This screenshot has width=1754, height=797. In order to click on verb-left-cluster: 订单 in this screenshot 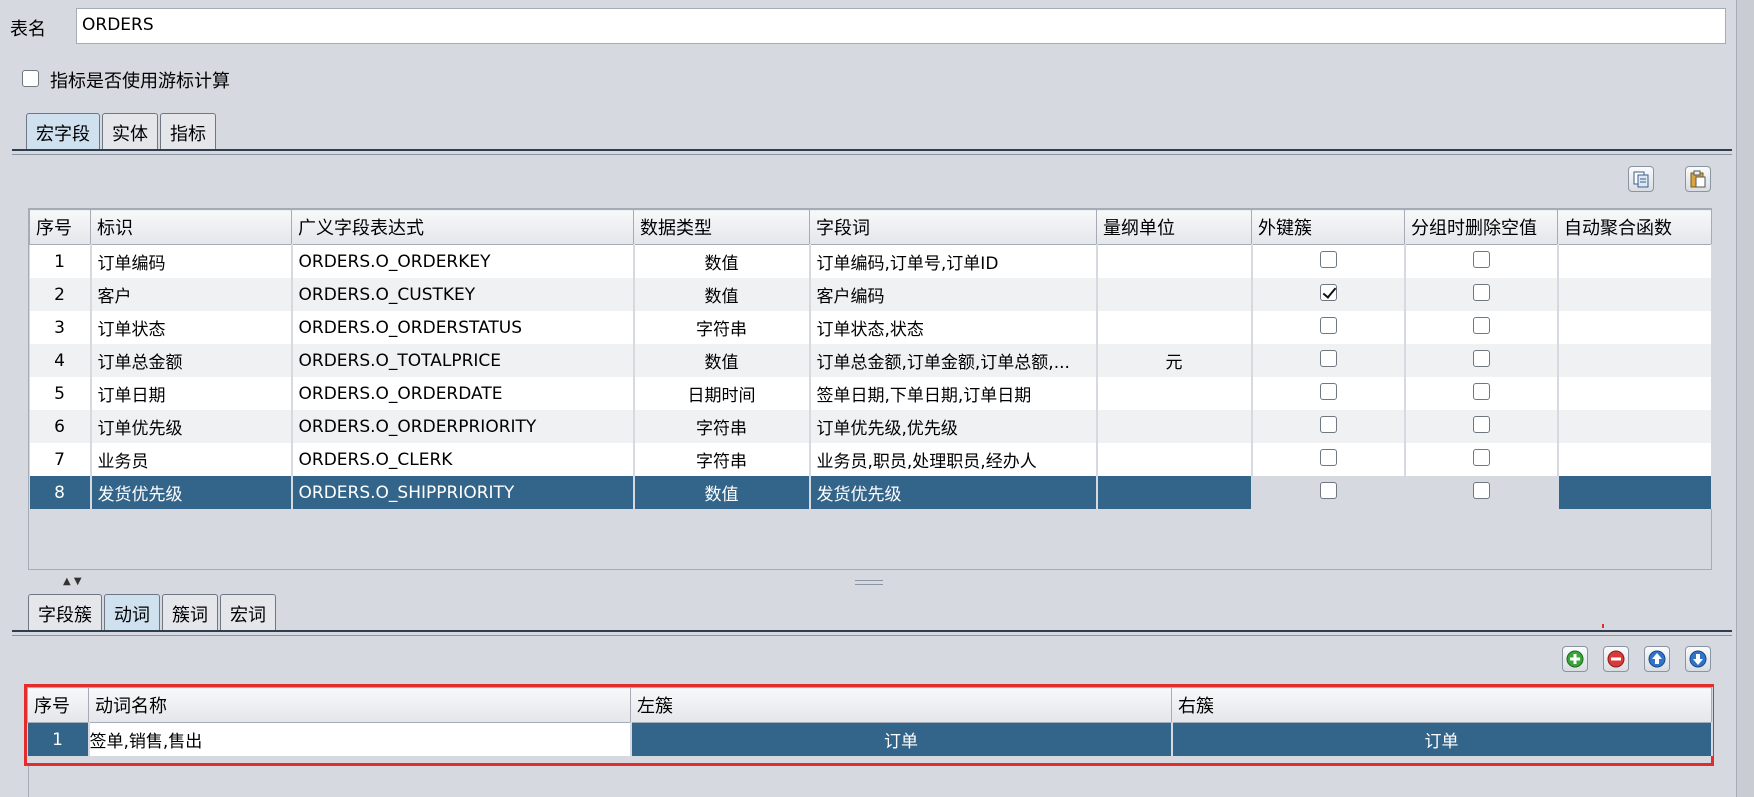, I will do `click(901, 739)`.